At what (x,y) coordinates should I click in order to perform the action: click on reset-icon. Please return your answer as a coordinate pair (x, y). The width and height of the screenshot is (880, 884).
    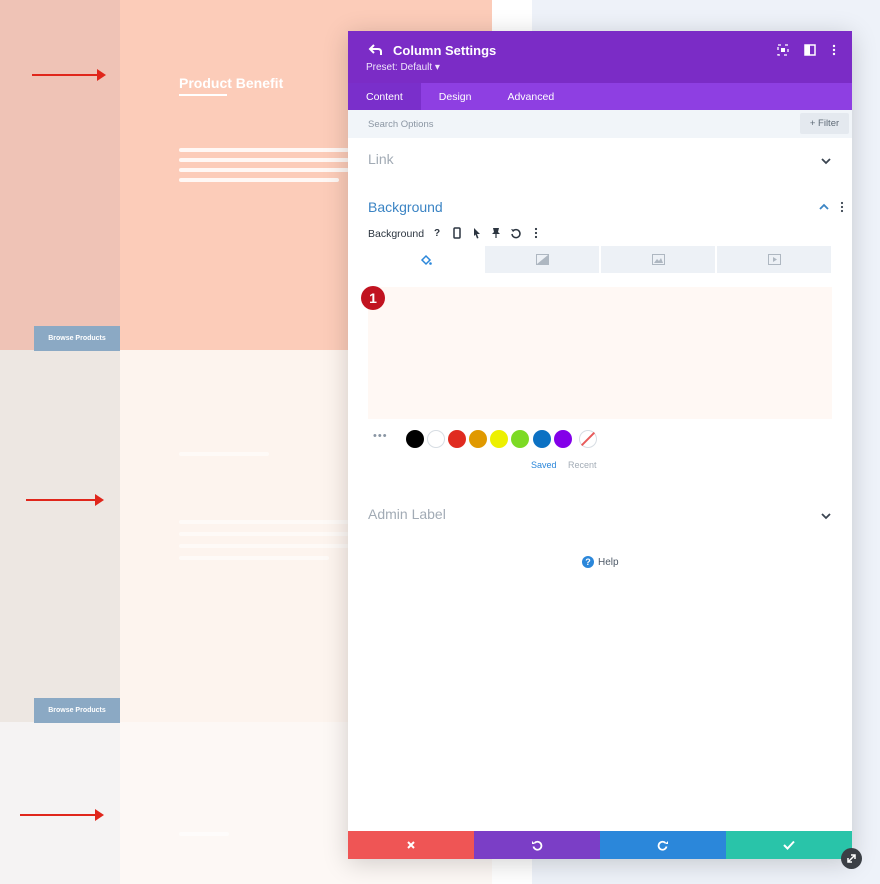
    Looking at the image, I should click on (516, 233).